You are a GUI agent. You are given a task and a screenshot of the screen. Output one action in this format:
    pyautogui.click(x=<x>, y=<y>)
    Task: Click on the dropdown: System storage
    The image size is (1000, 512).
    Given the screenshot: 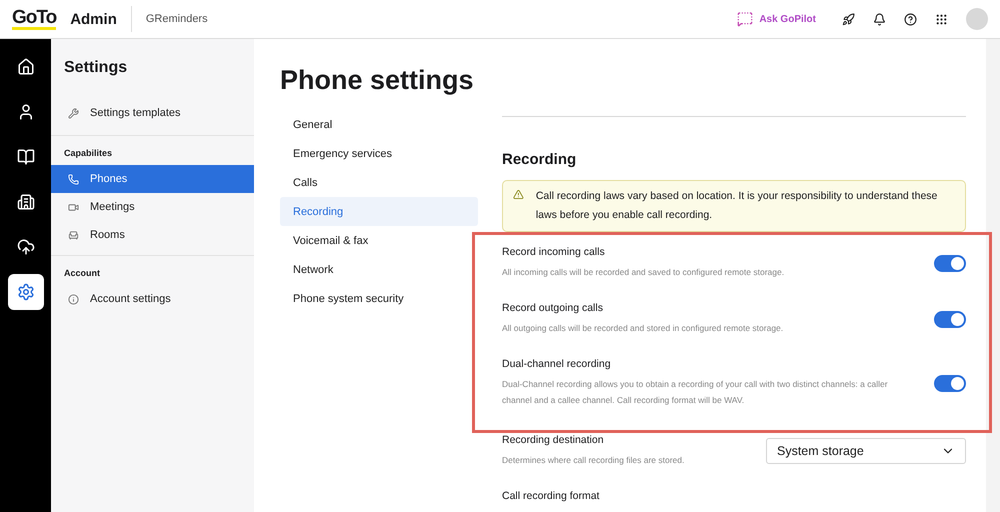 What is the action you would take?
    pyautogui.click(x=866, y=451)
    